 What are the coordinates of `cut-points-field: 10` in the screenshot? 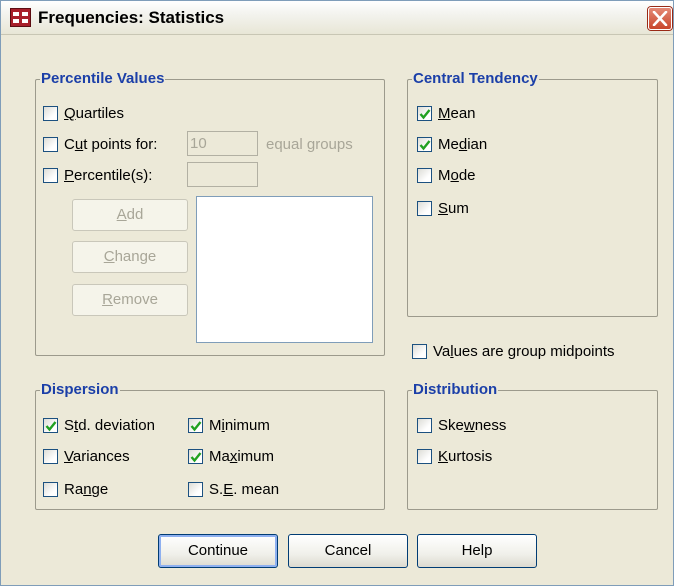 It's located at (222, 143).